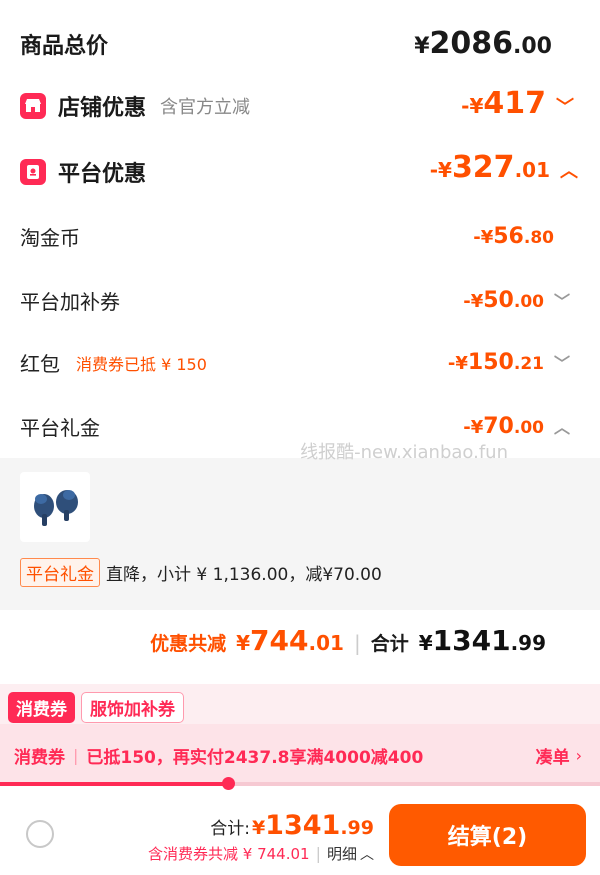 Image resolution: width=600 pixels, height=875 pixels. I want to click on coupon-progress-fill, so click(114, 784).